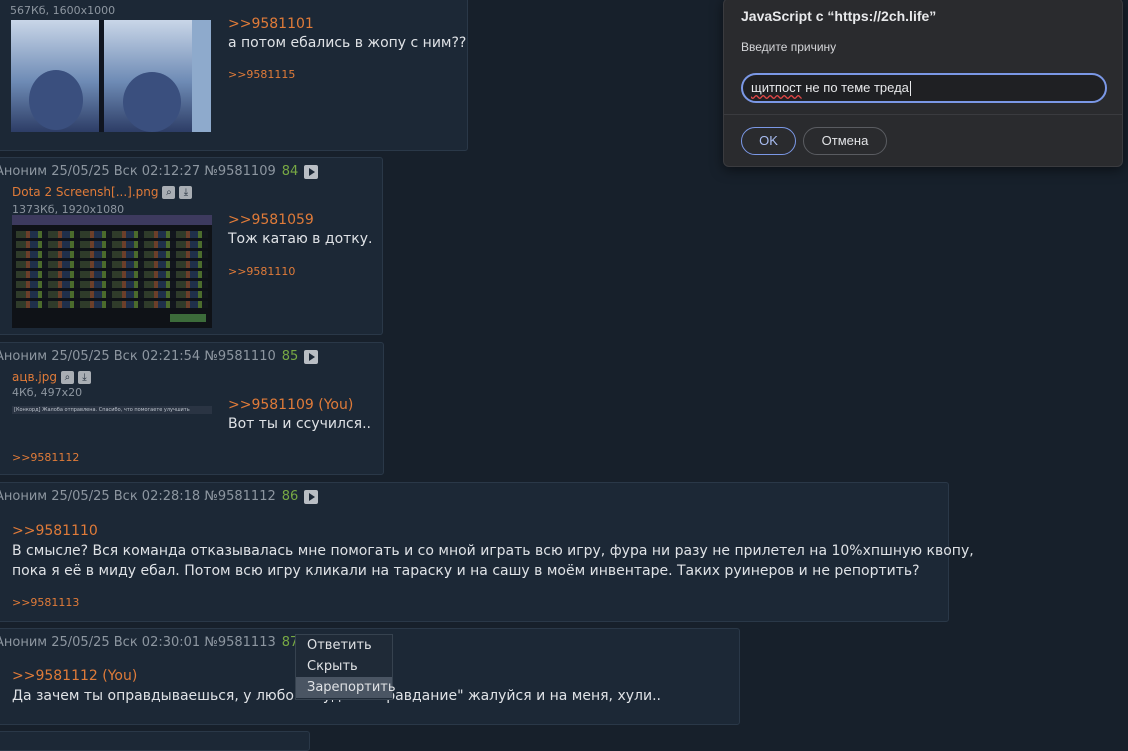 Image resolution: width=1128 pixels, height=751 pixels. Describe the element at coordinates (344, 645) in the screenshot. I see `menu-item-reply: Ответить` at that location.